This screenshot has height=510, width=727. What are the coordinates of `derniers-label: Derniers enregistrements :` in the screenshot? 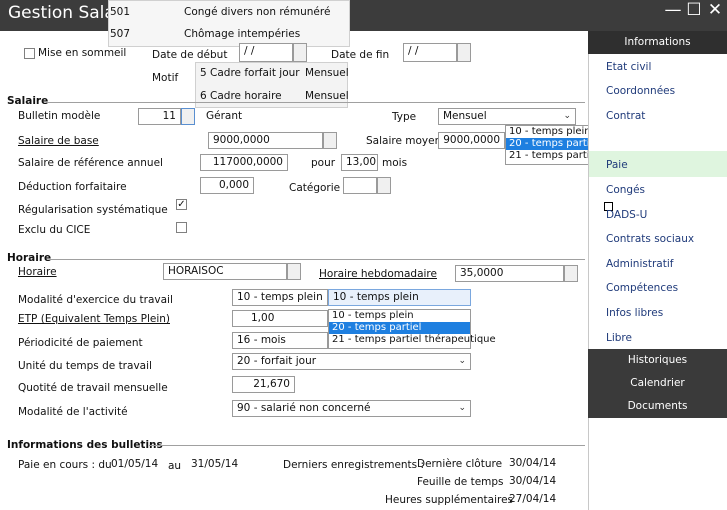 It's located at (354, 465).